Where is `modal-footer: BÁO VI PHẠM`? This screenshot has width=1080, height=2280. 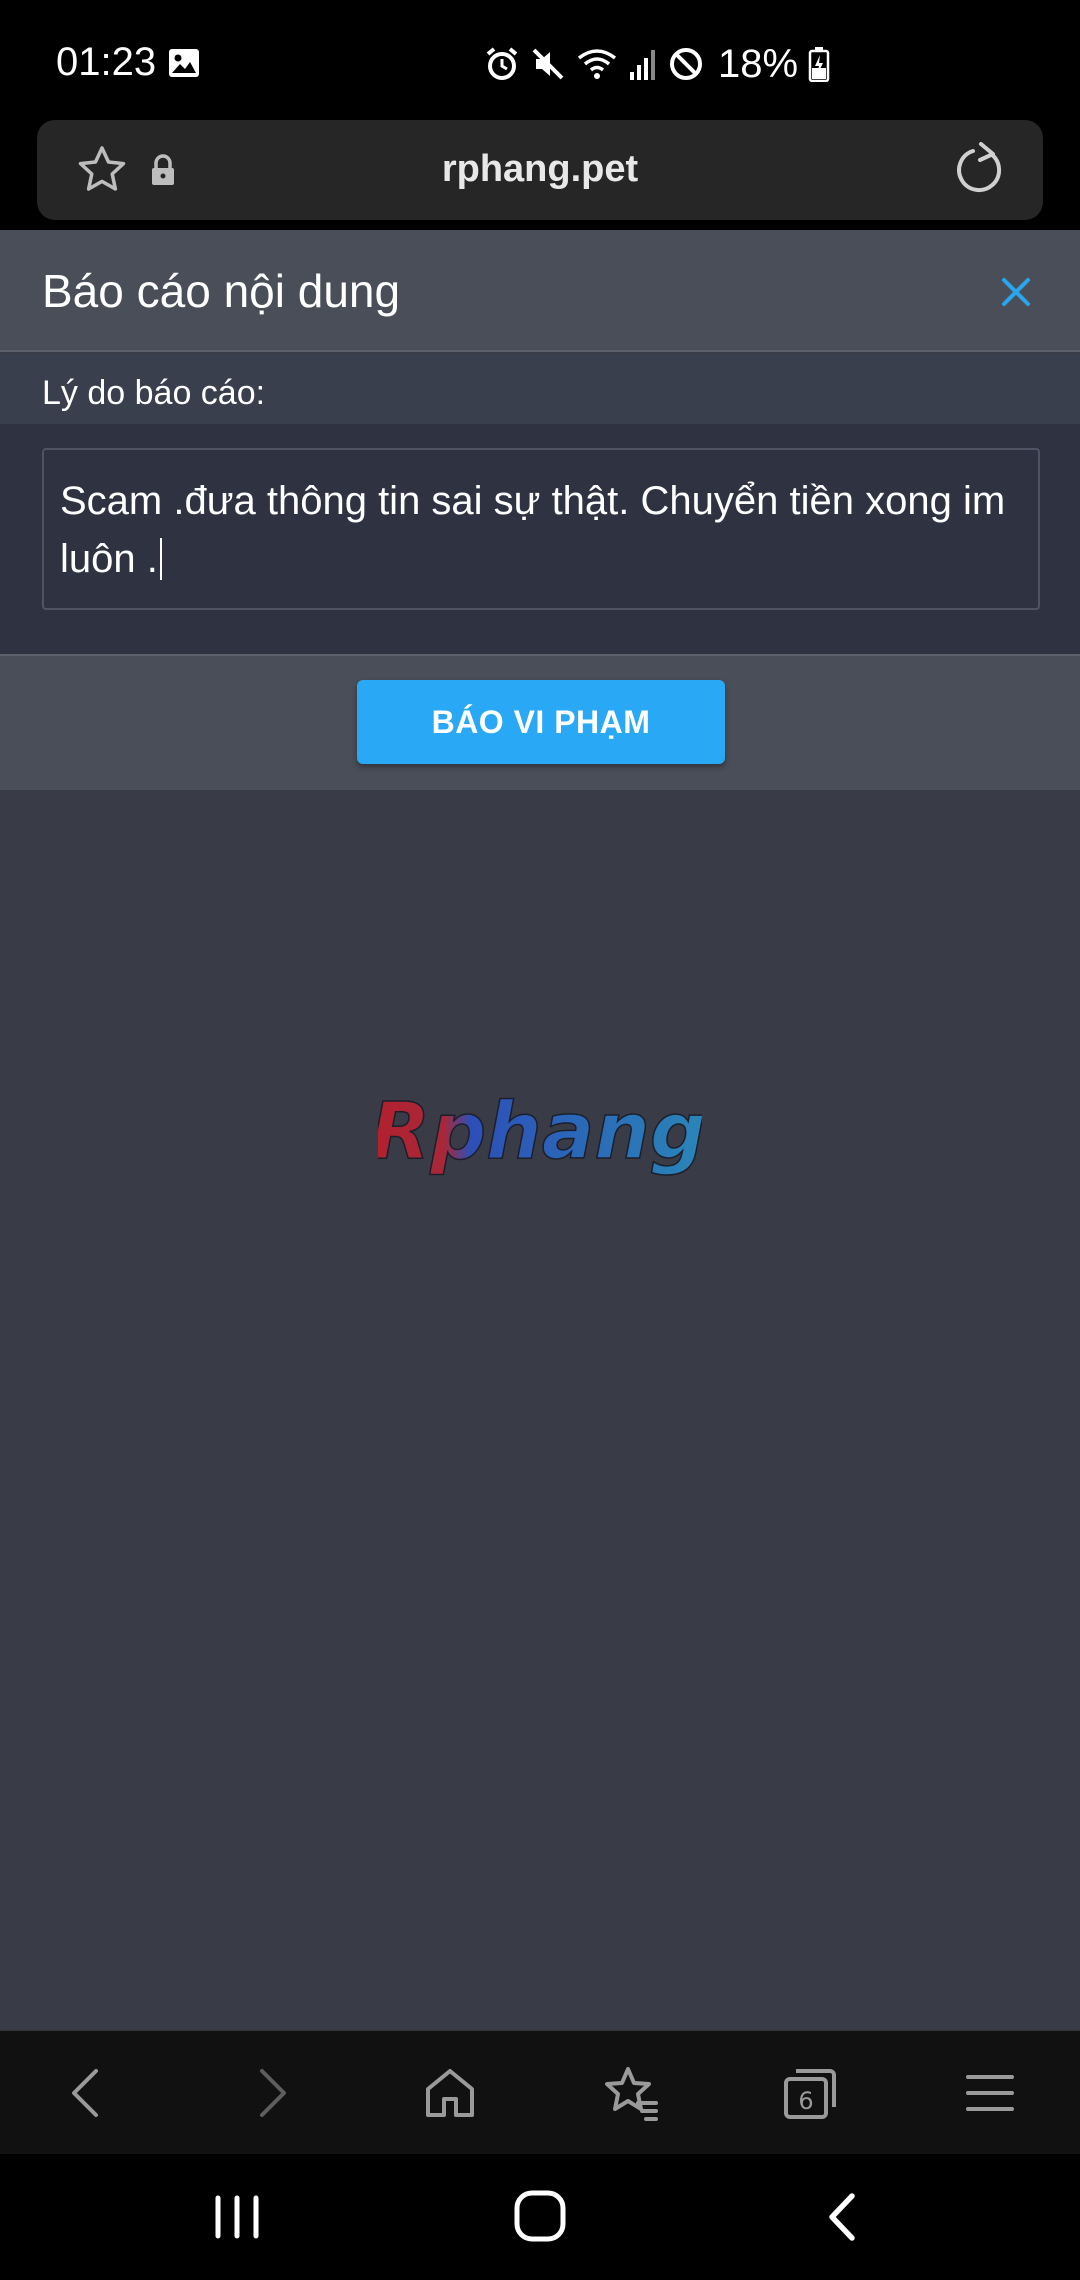 modal-footer: BÁO VI PHẠM is located at coordinates (540, 722).